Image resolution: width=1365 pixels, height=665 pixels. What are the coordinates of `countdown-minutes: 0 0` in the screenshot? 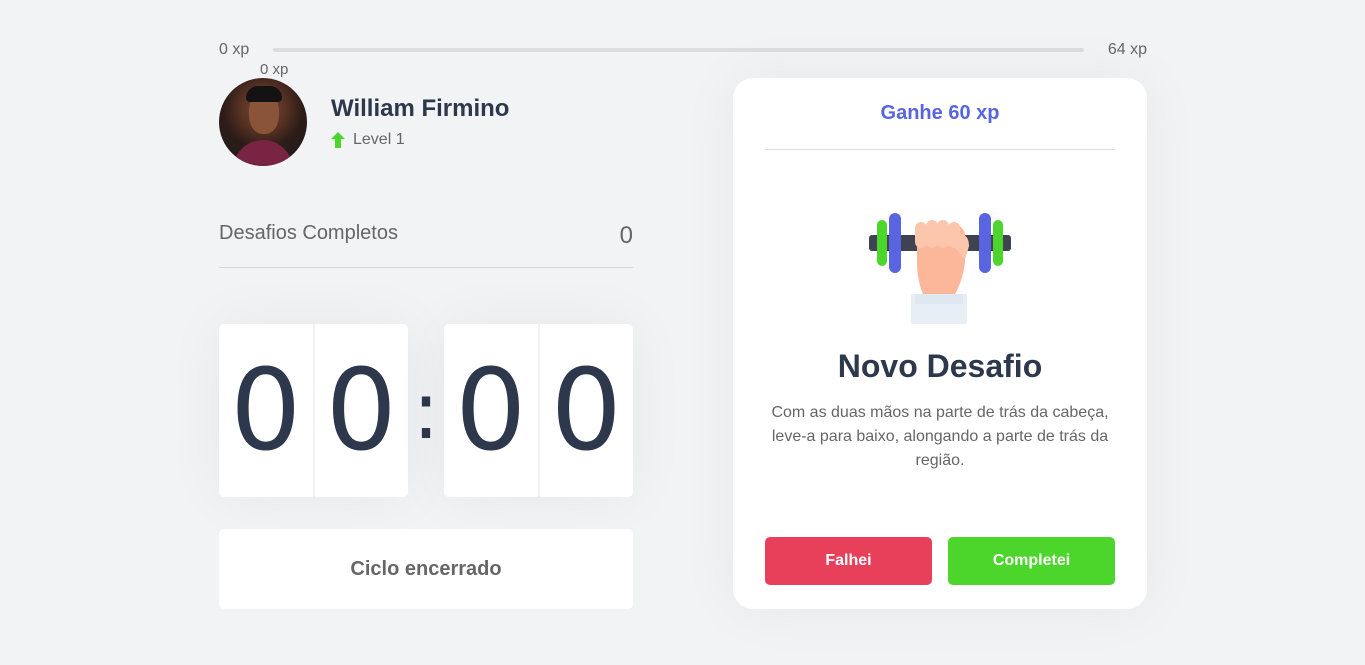 It's located at (313, 410).